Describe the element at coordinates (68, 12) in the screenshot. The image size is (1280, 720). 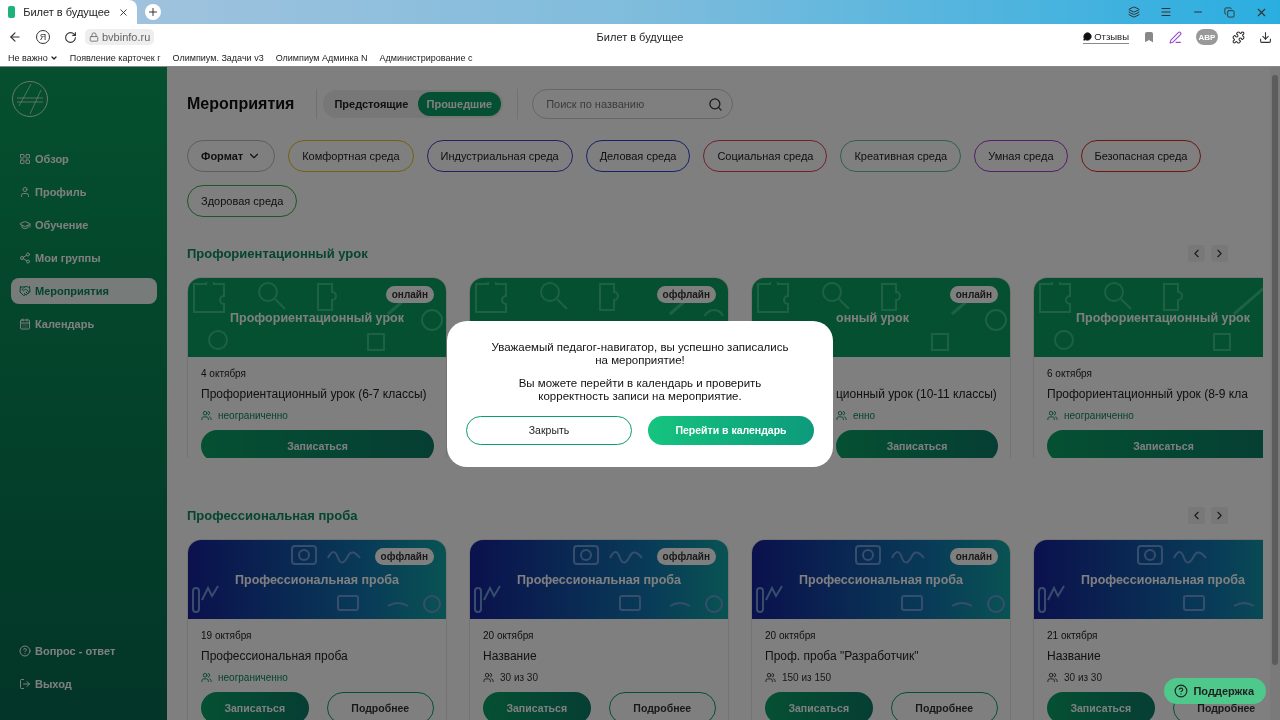
I see `browser-tab: Билет в будущее` at that location.